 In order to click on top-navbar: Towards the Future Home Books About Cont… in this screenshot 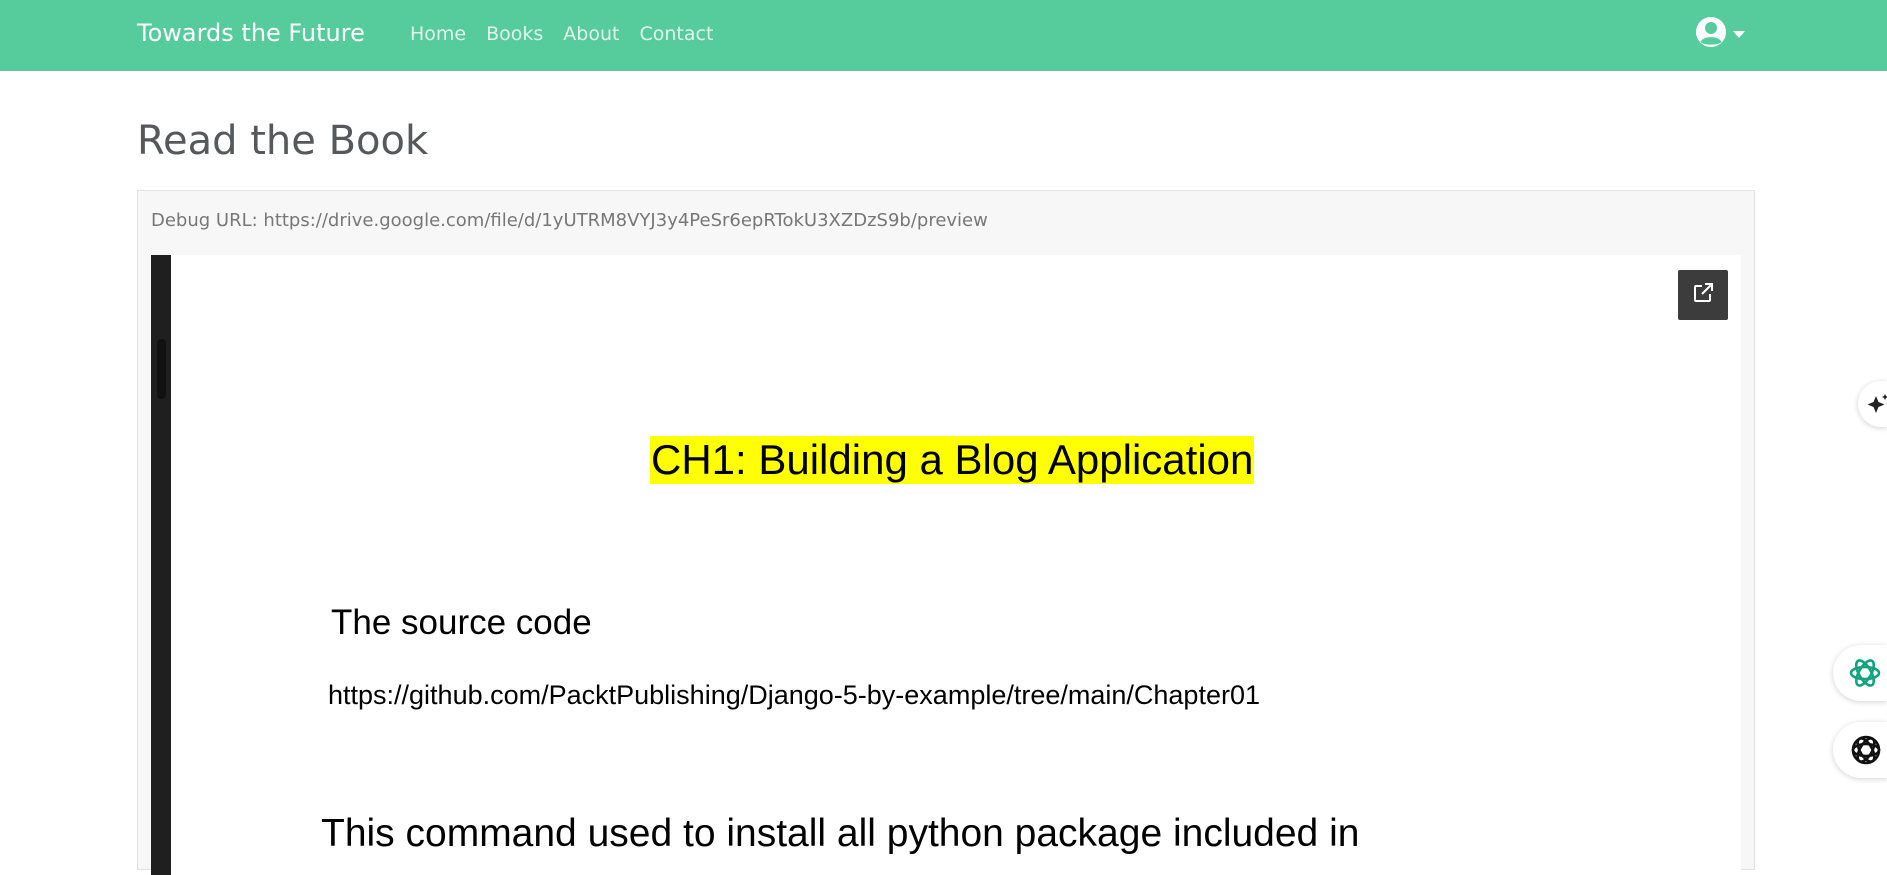, I will do `click(943, 35)`.